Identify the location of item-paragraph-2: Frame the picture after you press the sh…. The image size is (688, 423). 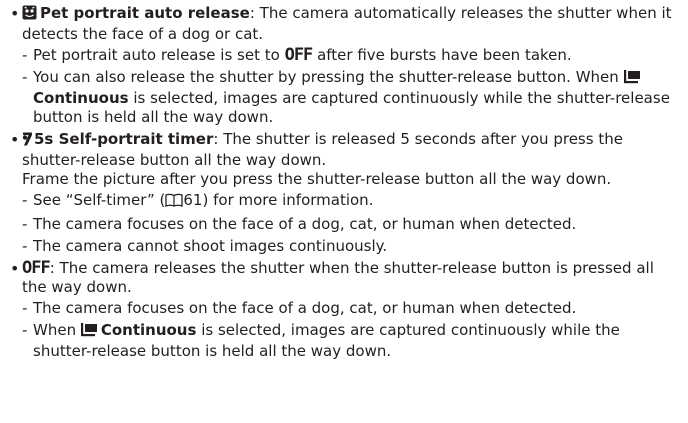
(317, 179).